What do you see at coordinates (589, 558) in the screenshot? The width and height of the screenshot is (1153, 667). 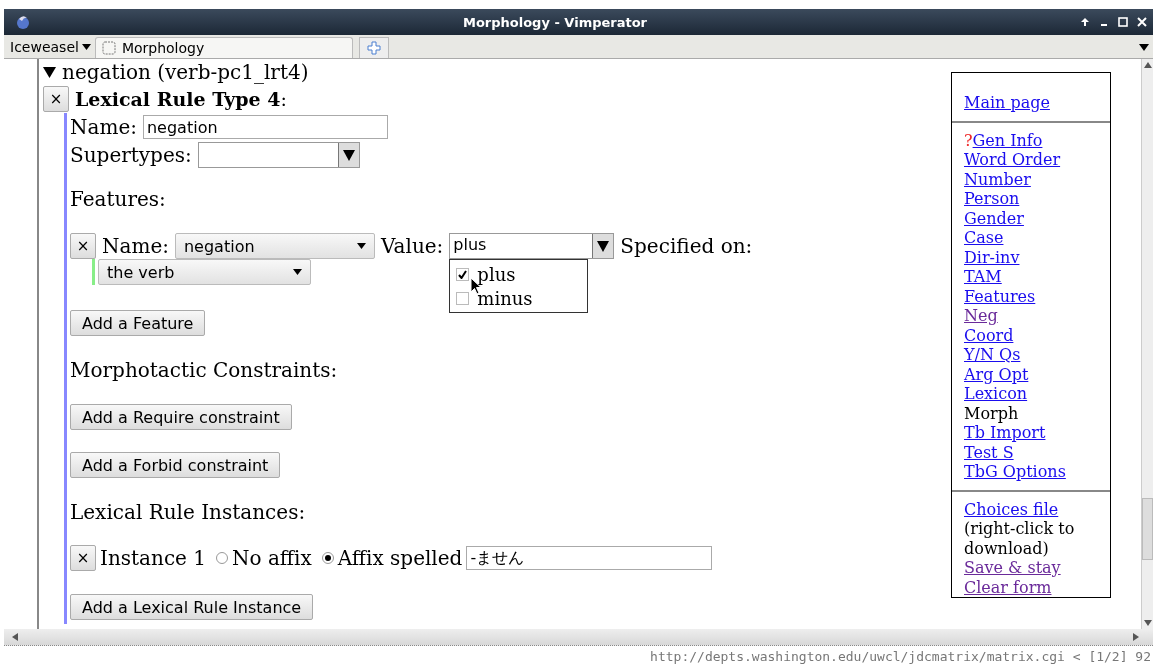 I see `affix-field: -ません` at bounding box center [589, 558].